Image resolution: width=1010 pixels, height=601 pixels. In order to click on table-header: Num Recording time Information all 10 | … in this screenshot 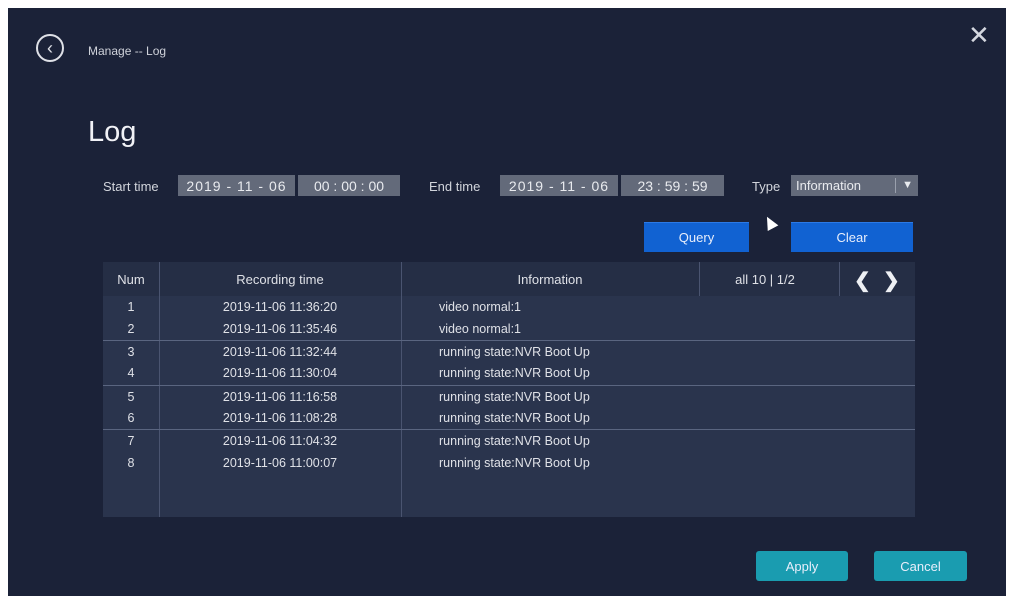, I will do `click(509, 279)`.